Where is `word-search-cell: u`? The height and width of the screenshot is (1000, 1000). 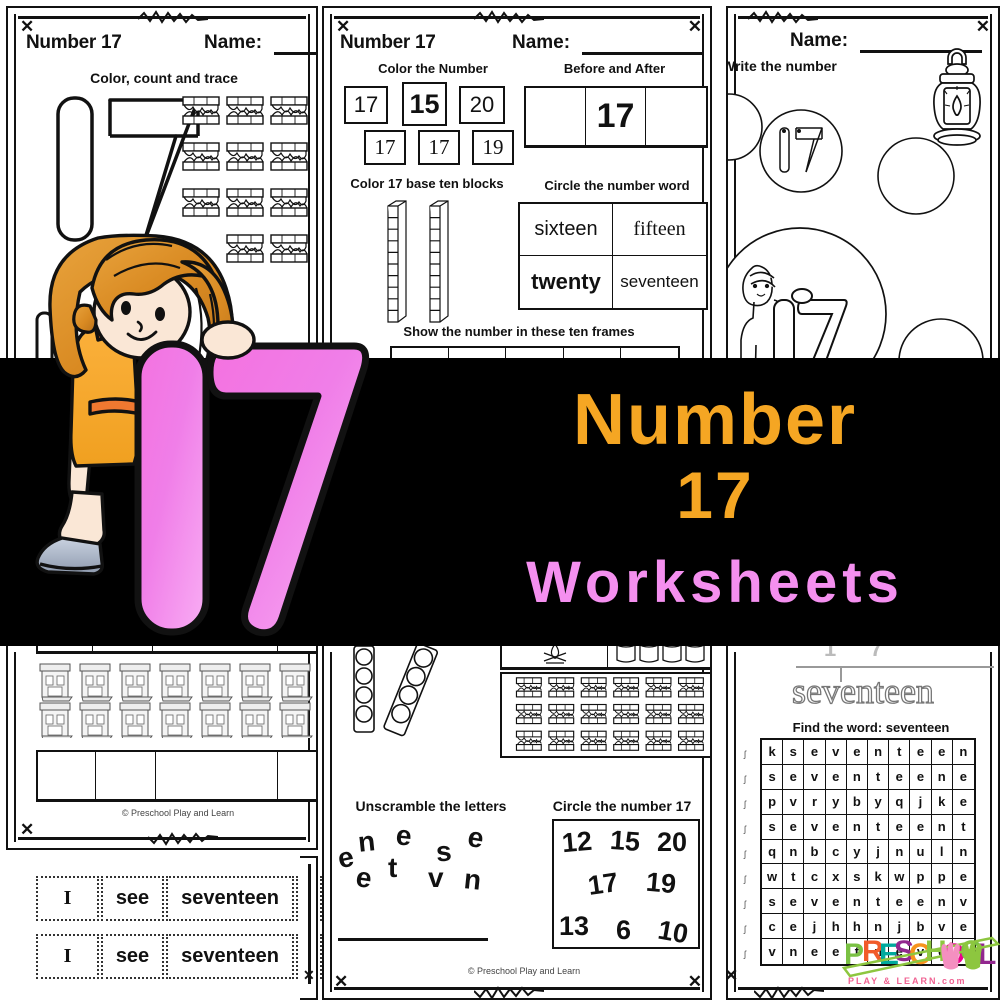
word-search-cell: u is located at coordinates (921, 852).